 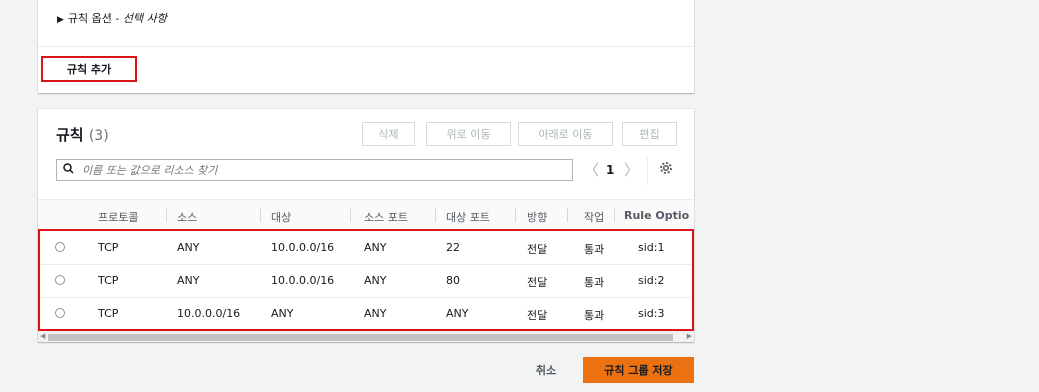 I want to click on col-source-port: 소스 포트, so click(x=386, y=217).